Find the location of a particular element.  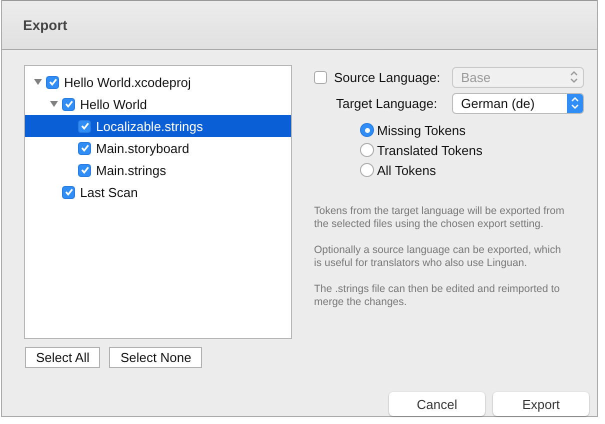

select-button: Select All is located at coordinates (62, 357).